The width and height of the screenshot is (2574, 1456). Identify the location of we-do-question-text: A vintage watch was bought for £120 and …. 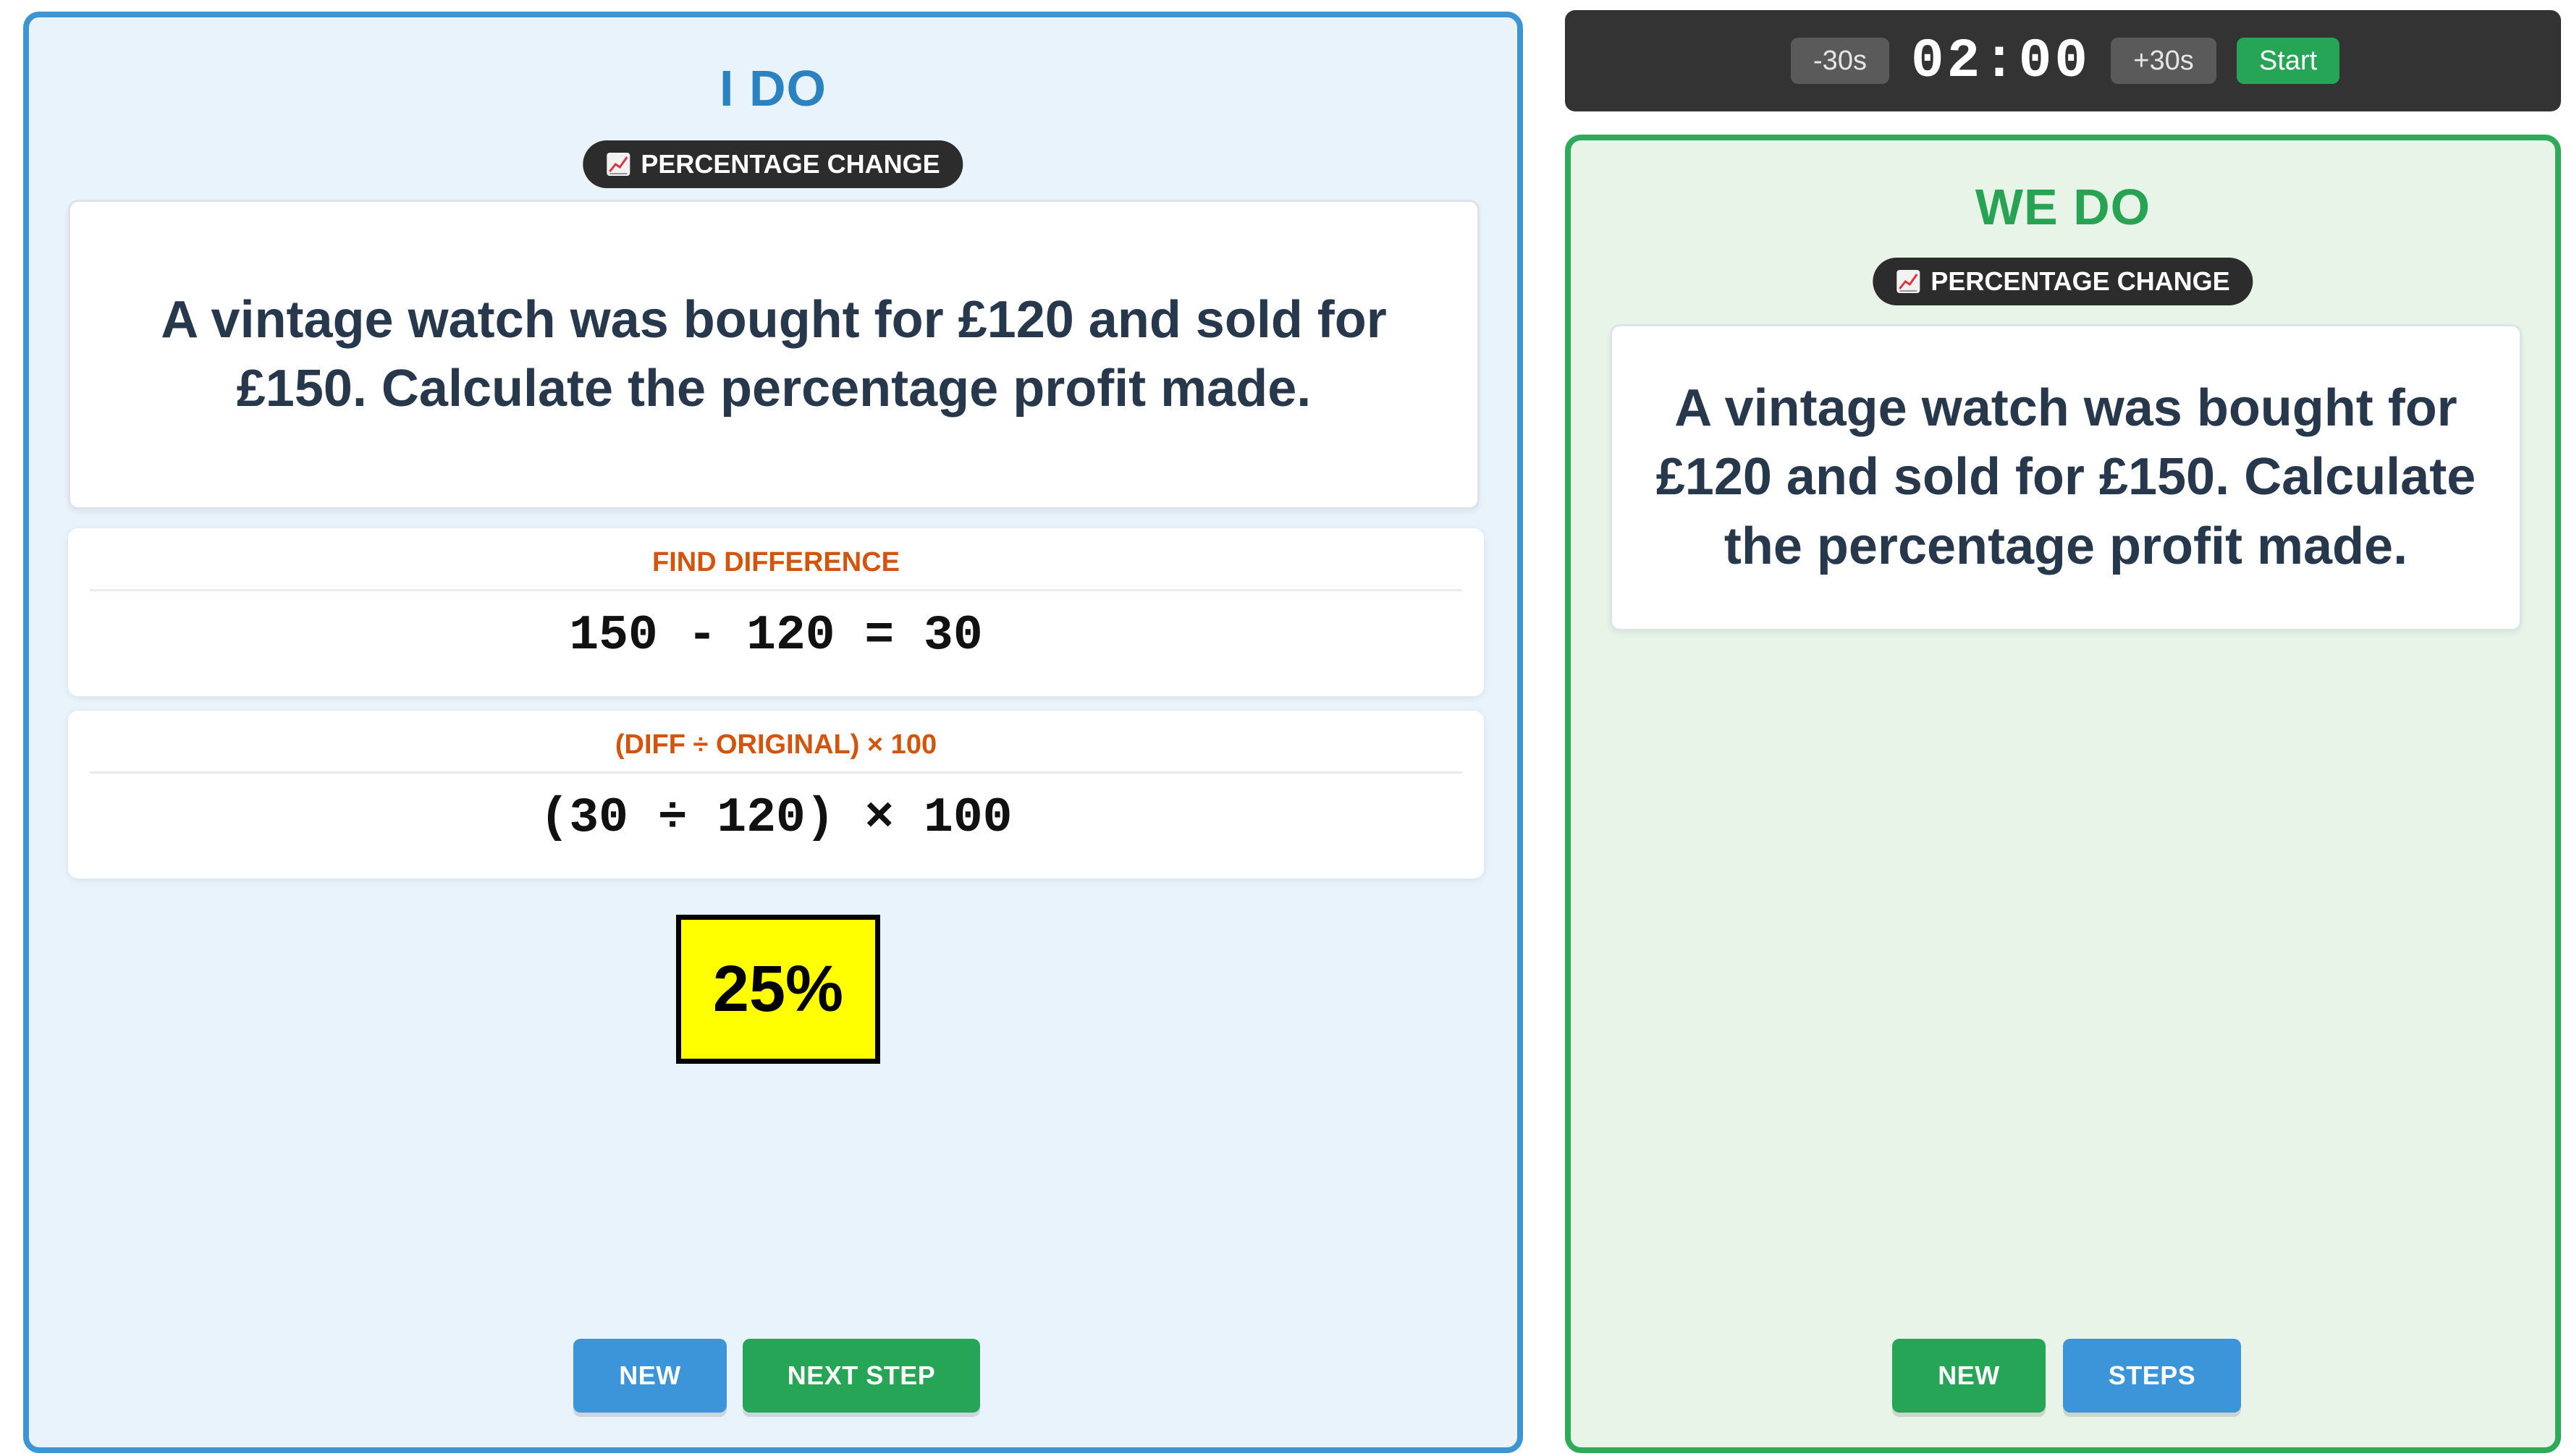
(2065, 477).